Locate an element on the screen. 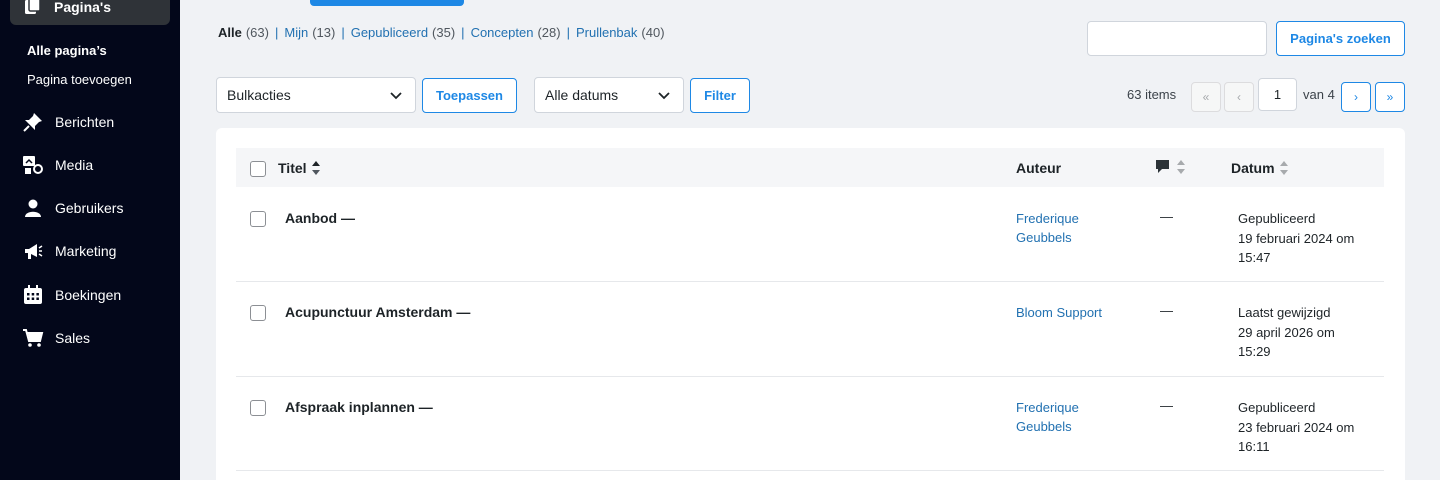  column-title: Titel is located at coordinates (299, 168).